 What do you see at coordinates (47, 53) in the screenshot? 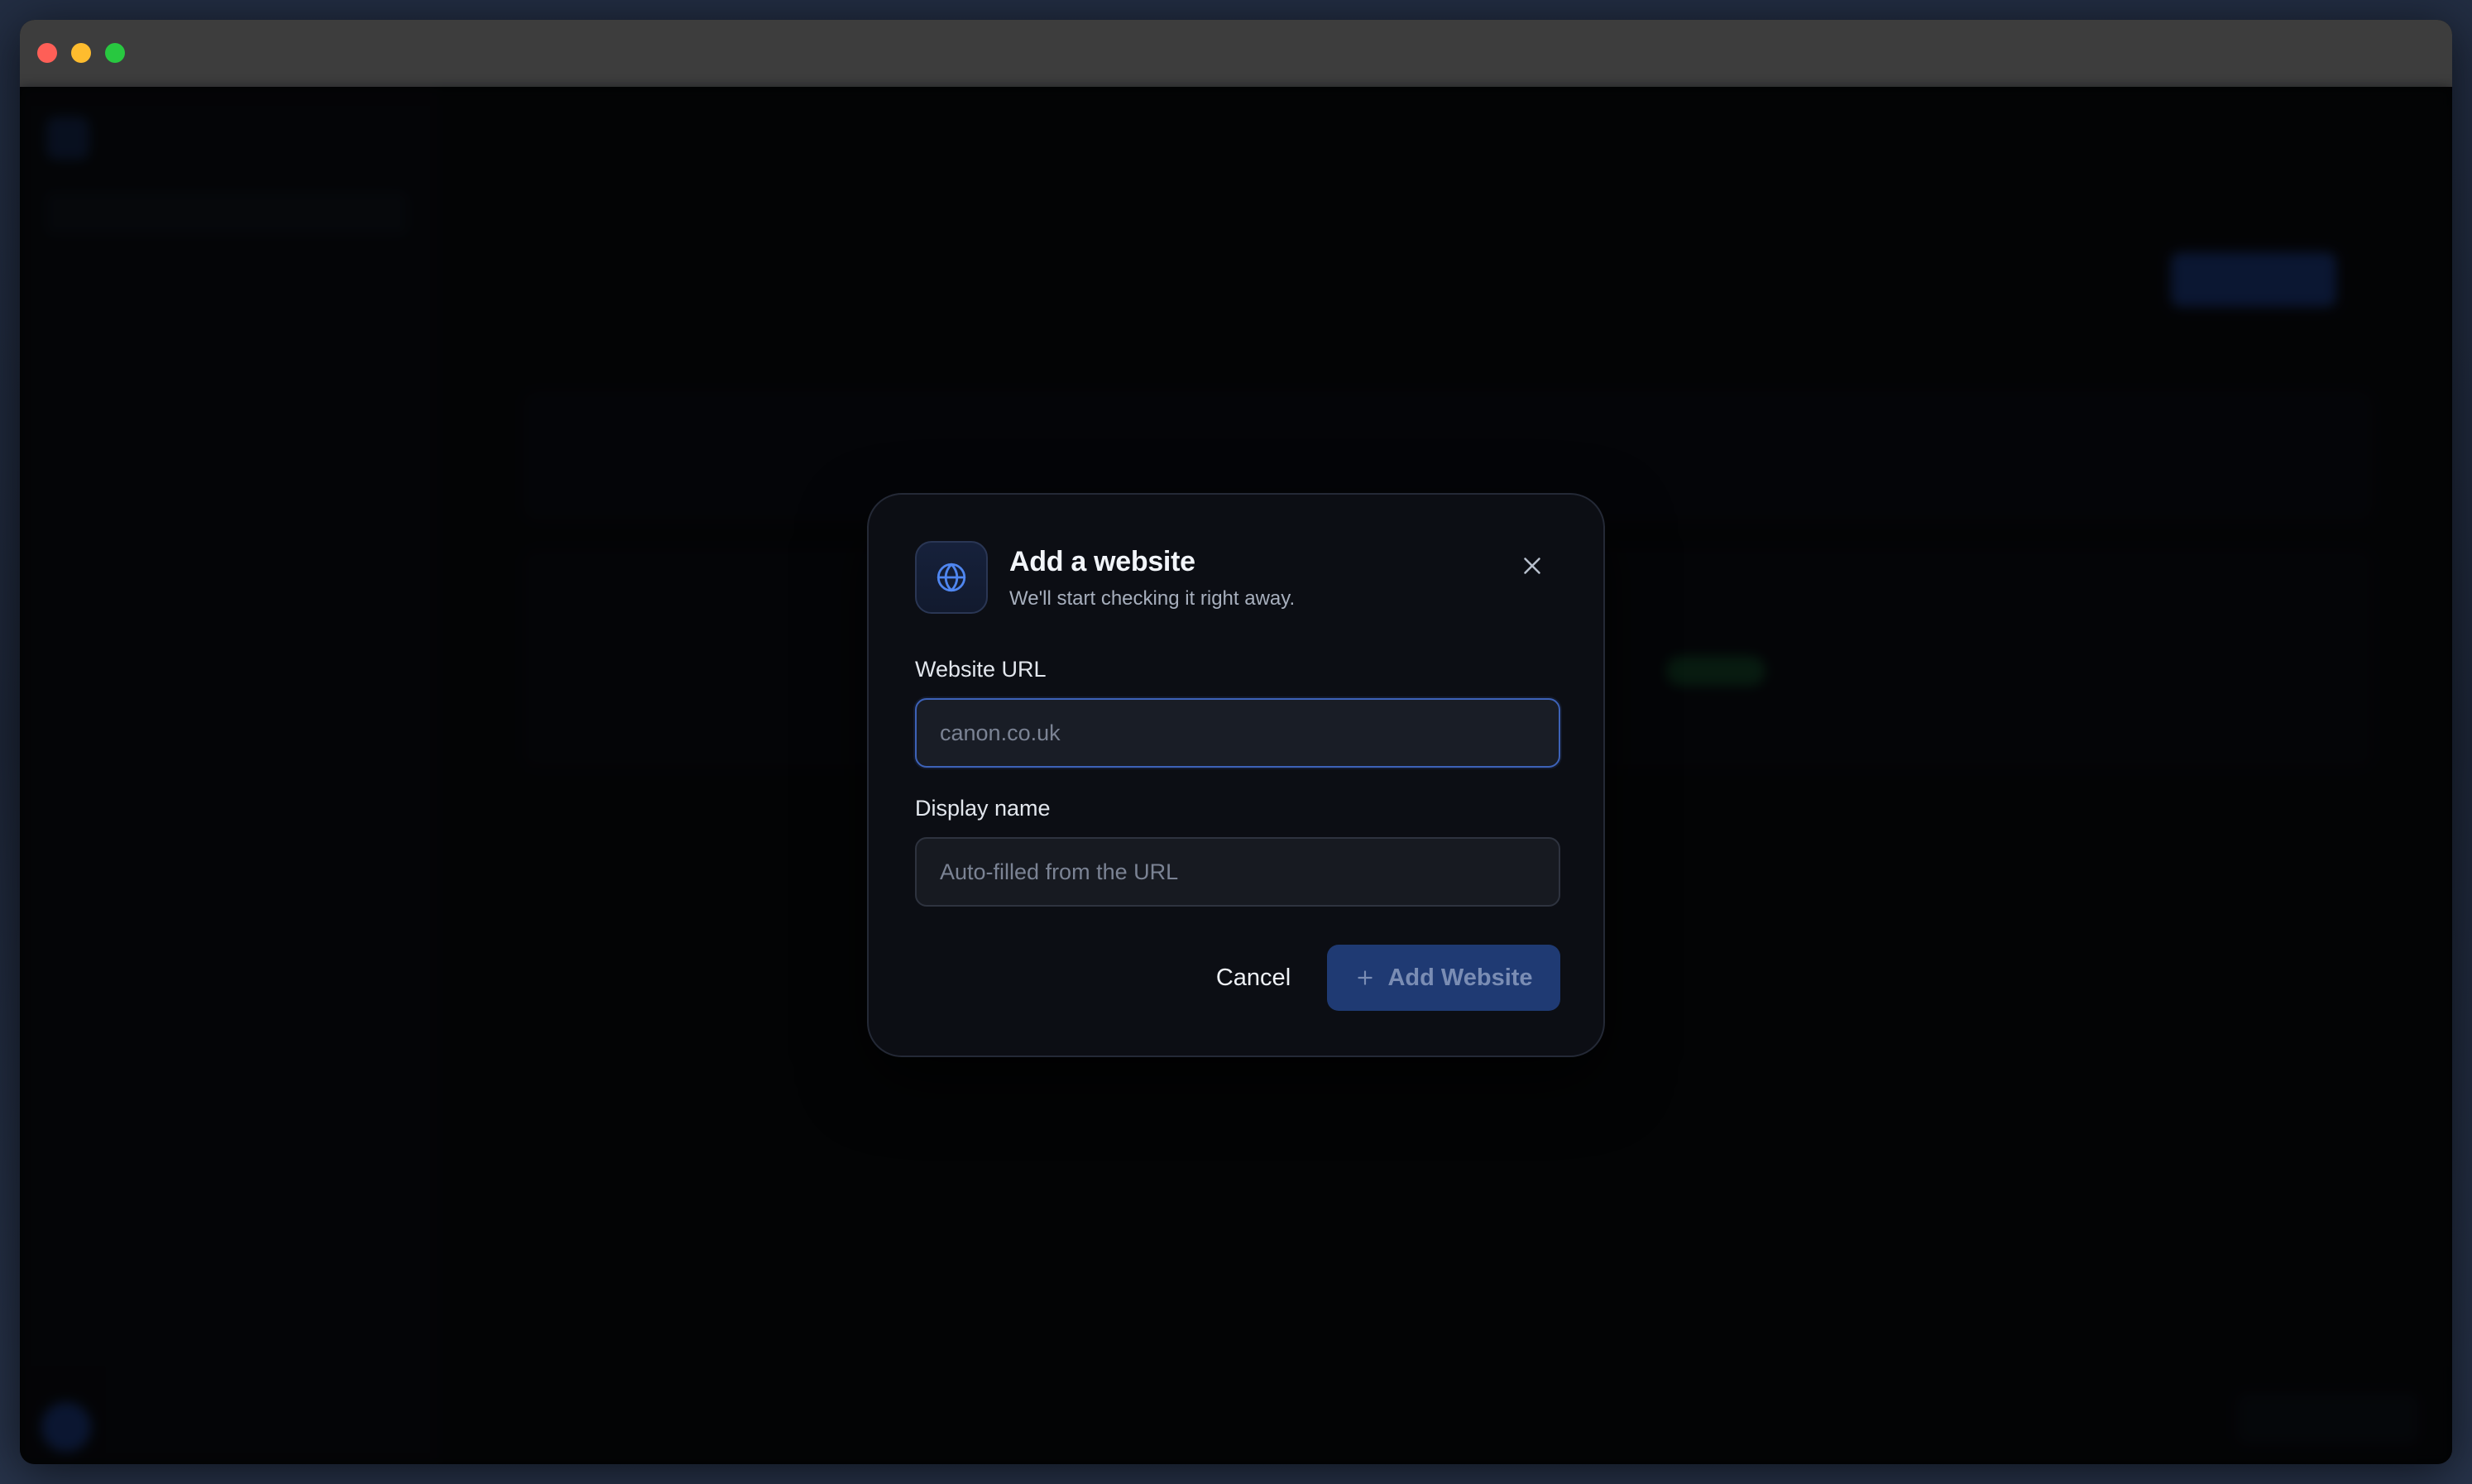
I see `window-close-button` at bounding box center [47, 53].